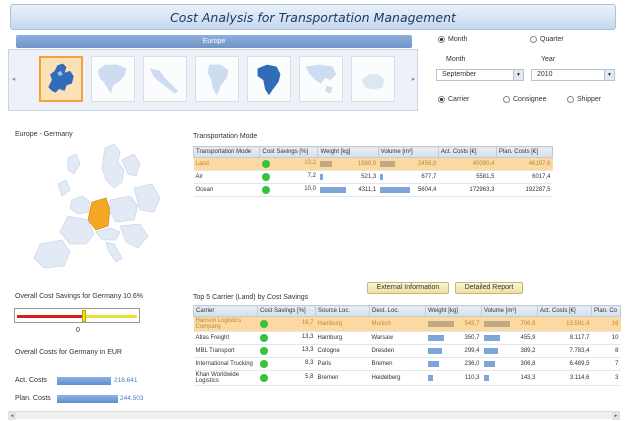 The width and height of the screenshot is (627, 421). I want to click on north-america-map-icon, so click(112, 79).